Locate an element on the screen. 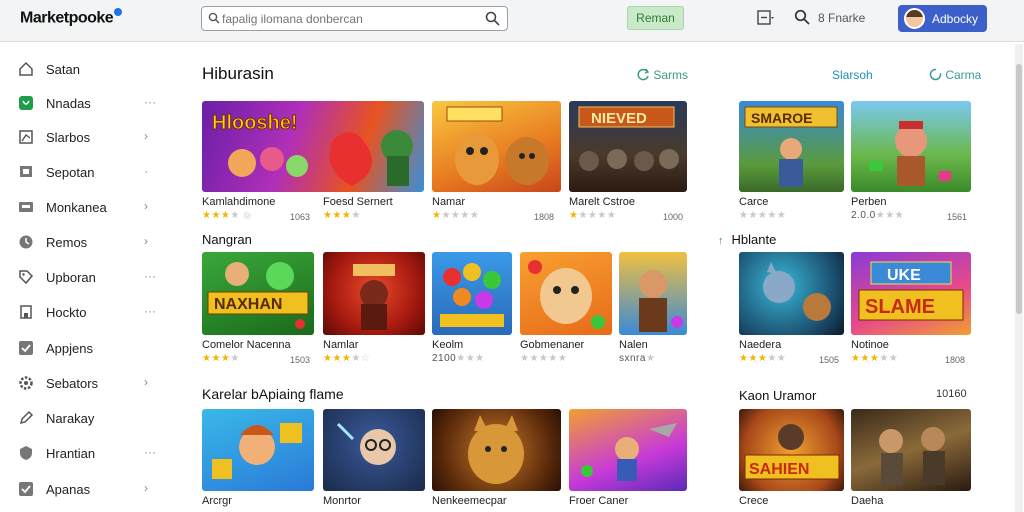 This screenshot has width=1024, height=512. header-search-icon is located at coordinates (802, 17).